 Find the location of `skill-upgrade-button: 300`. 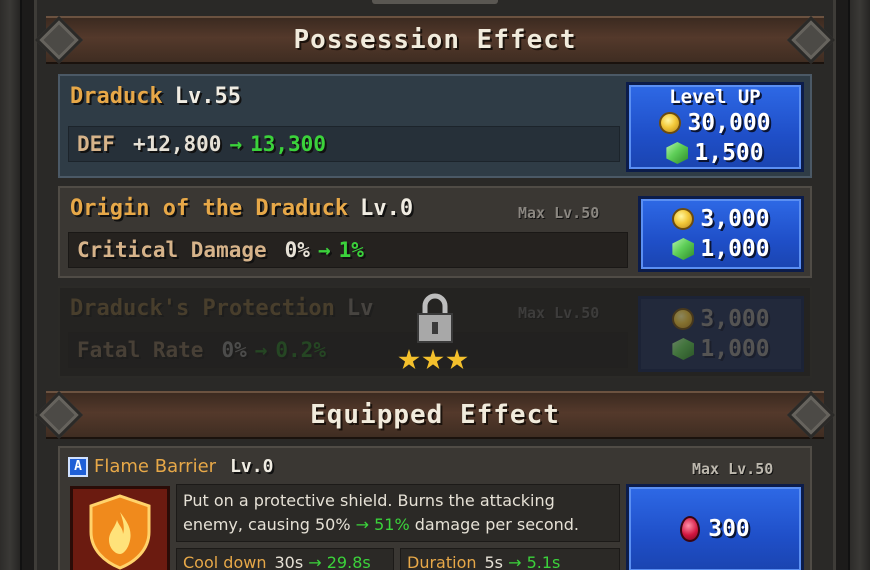

skill-upgrade-button: 300 is located at coordinates (715, 527).